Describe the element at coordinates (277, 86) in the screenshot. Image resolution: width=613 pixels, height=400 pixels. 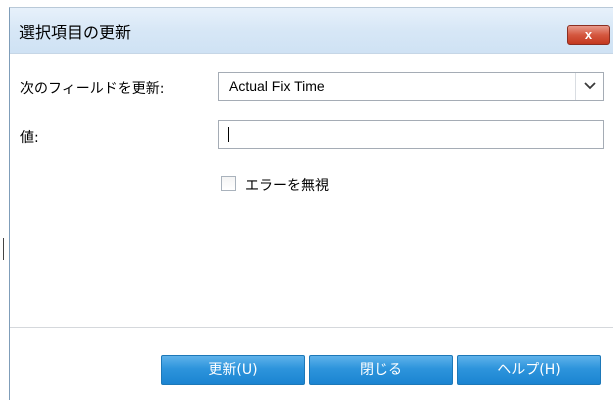
I see `field-to-update-value: Actual Fix Time` at that location.